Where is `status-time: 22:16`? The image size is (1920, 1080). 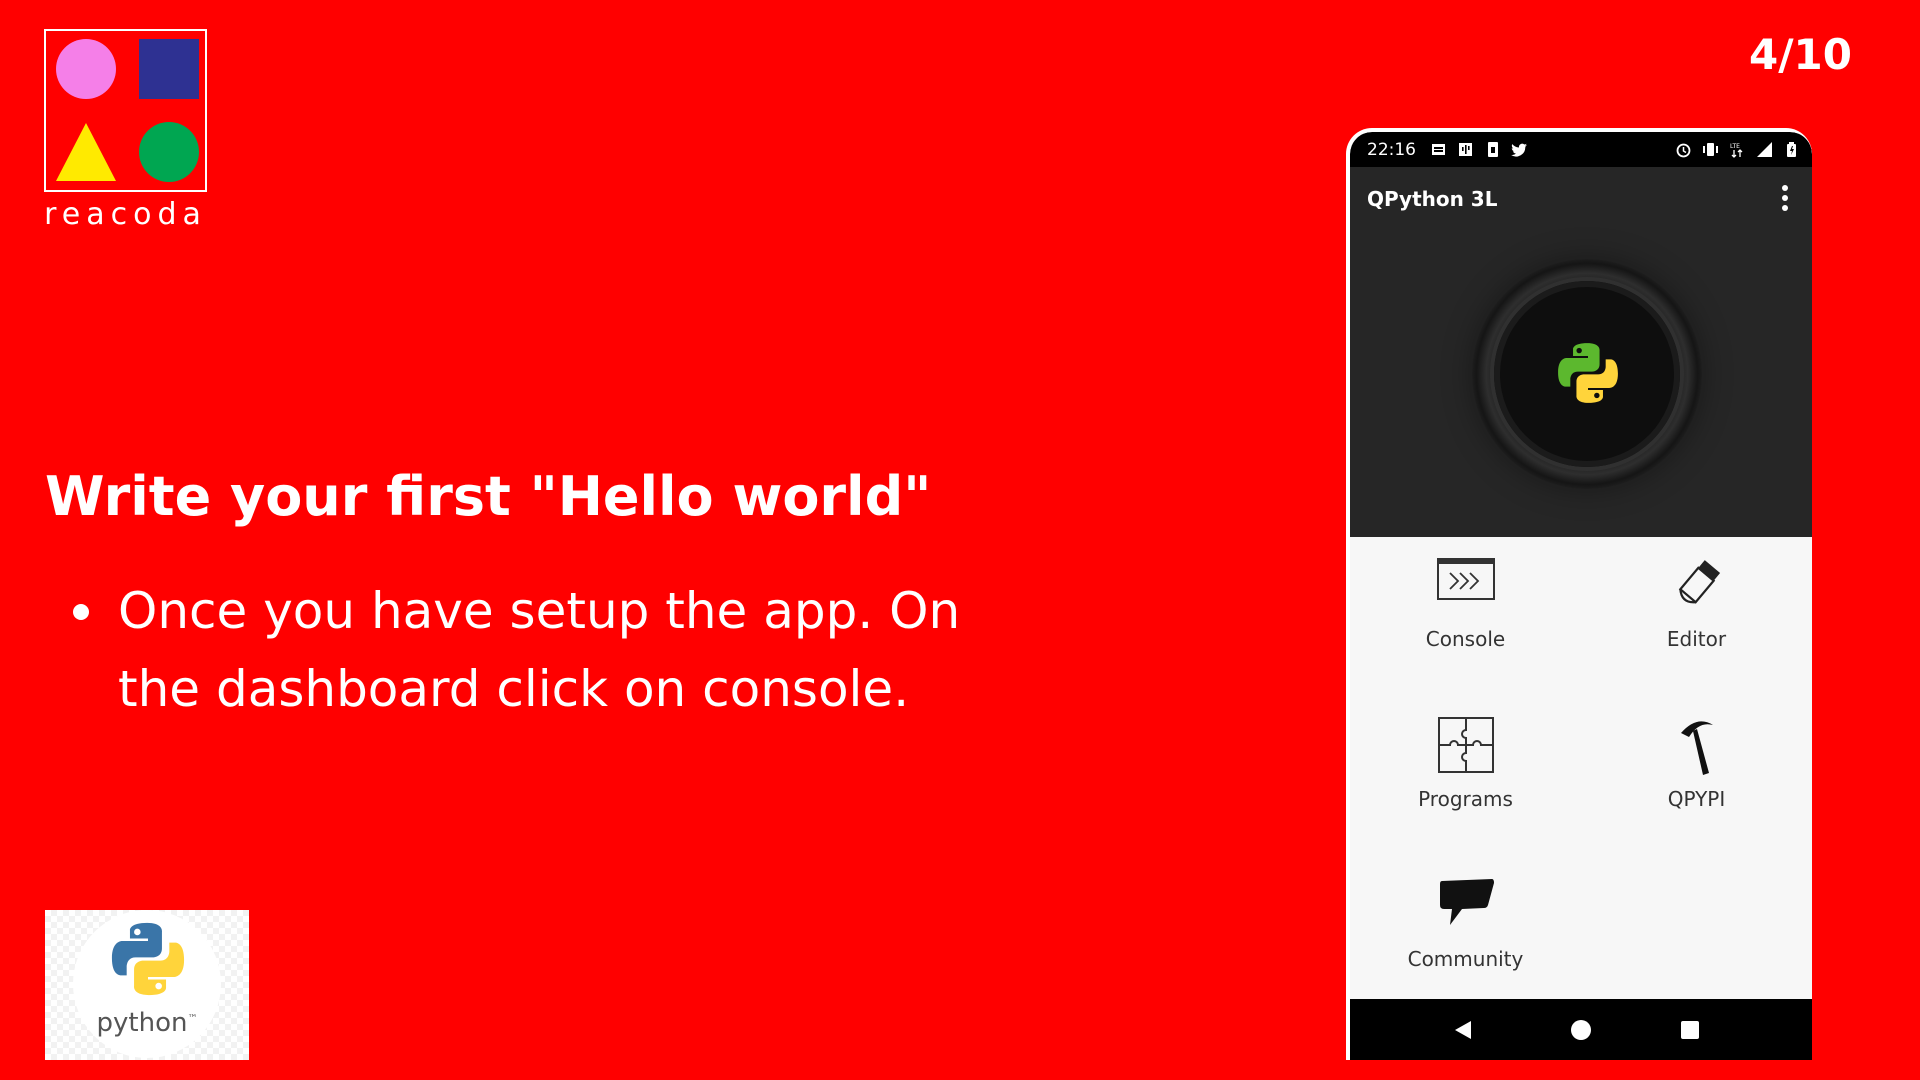
status-time: 22:16 is located at coordinates (1391, 150).